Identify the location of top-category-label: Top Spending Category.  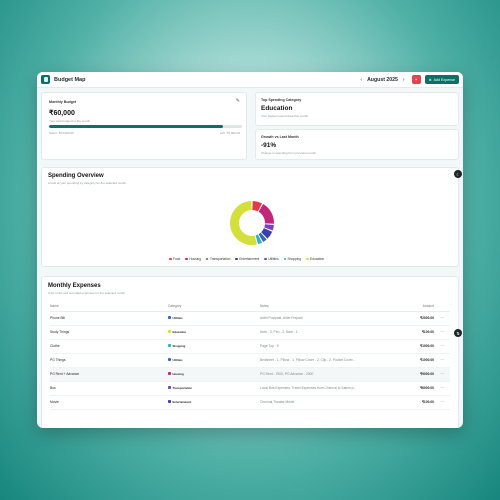
(281, 100).